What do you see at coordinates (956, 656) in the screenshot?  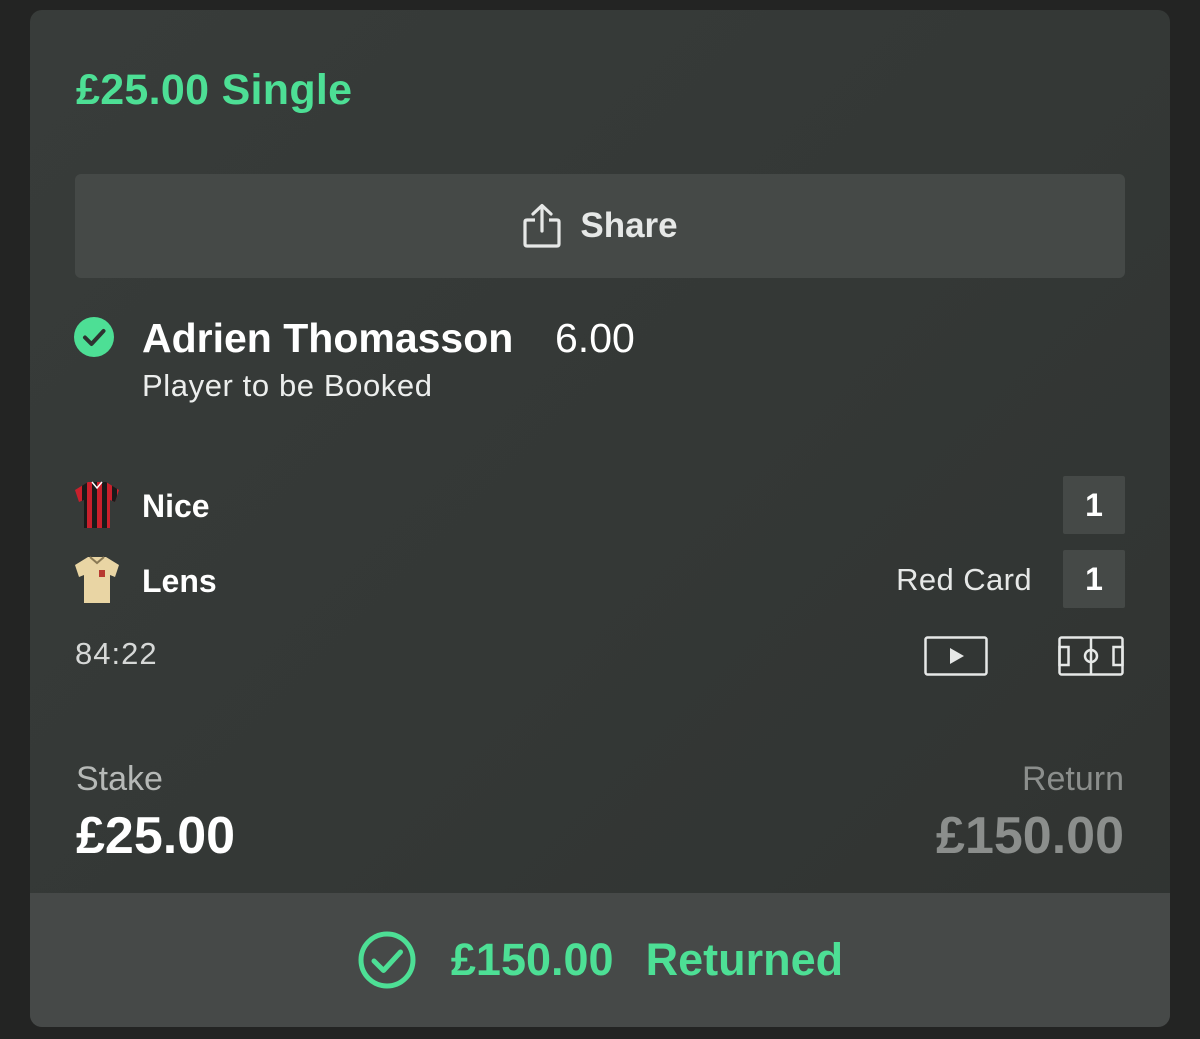 I see `live-stream-icon` at bounding box center [956, 656].